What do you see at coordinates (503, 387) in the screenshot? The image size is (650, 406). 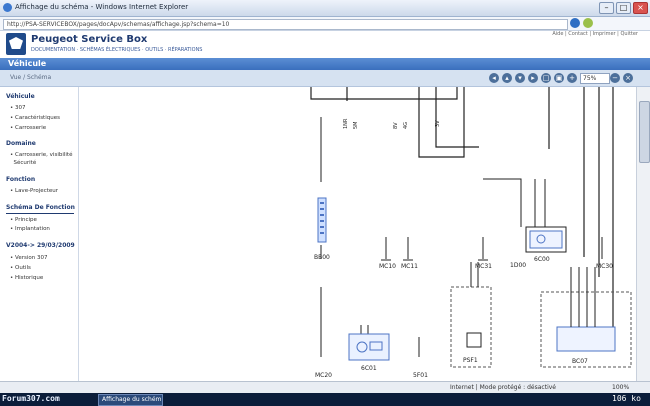 I see `security-zone: Internet | Mode protégé : désactivé` at bounding box center [503, 387].